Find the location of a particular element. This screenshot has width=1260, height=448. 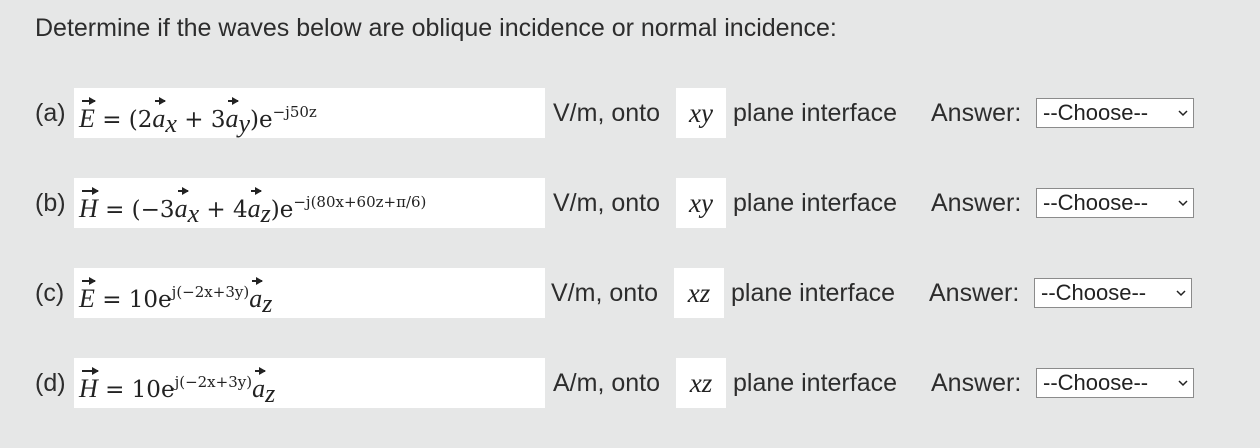

plane-text-b: plane interface is located at coordinates (815, 203).